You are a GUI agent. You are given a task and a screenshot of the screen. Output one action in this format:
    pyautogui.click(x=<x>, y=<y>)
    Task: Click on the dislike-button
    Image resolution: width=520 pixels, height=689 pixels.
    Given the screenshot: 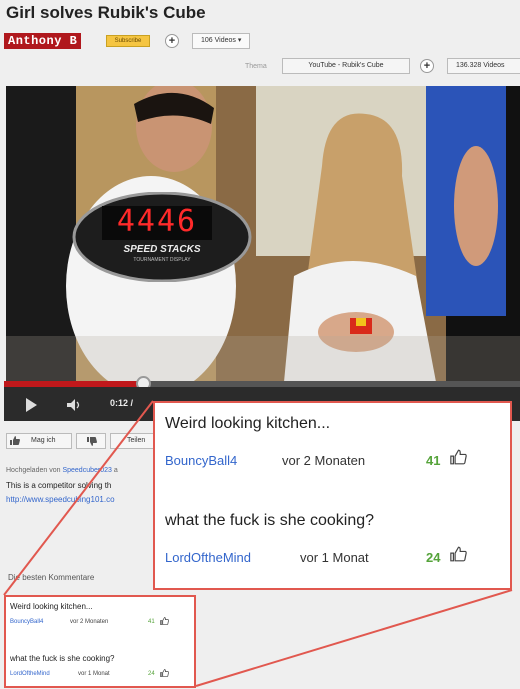 What is the action you would take?
    pyautogui.click(x=91, y=441)
    